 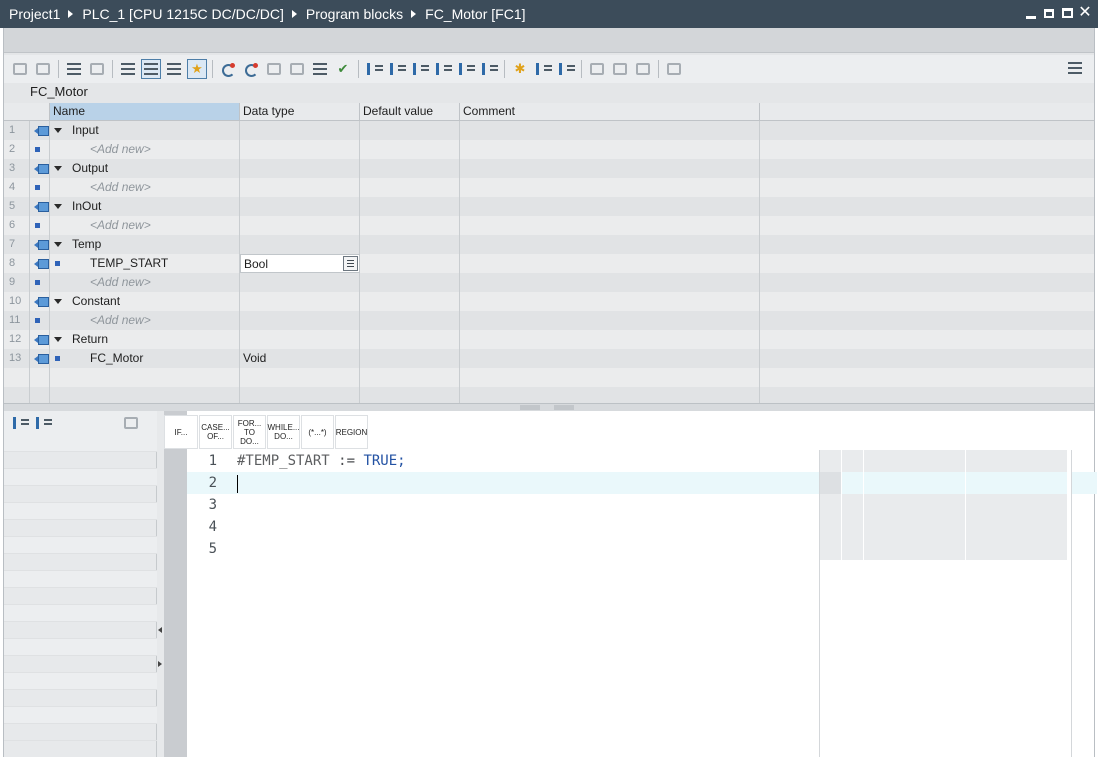 I want to click on interface-row-add-new: 4 <Add new>, so click(x=549, y=187).